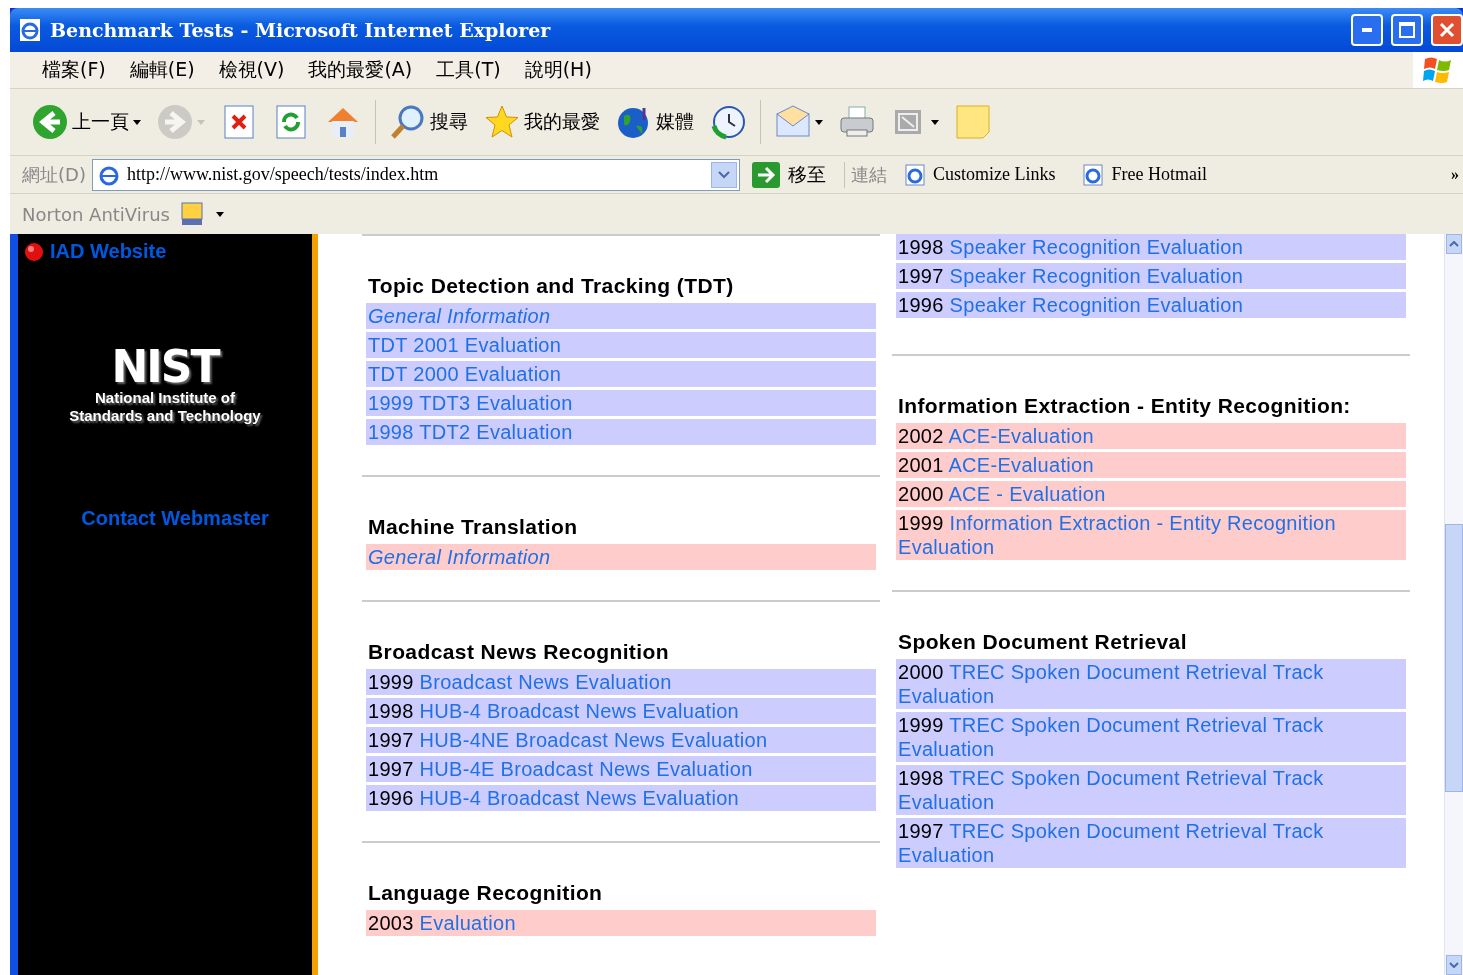 The image size is (1463, 975). What do you see at coordinates (165, 367) in the screenshot?
I see `logo-mark: NIST` at bounding box center [165, 367].